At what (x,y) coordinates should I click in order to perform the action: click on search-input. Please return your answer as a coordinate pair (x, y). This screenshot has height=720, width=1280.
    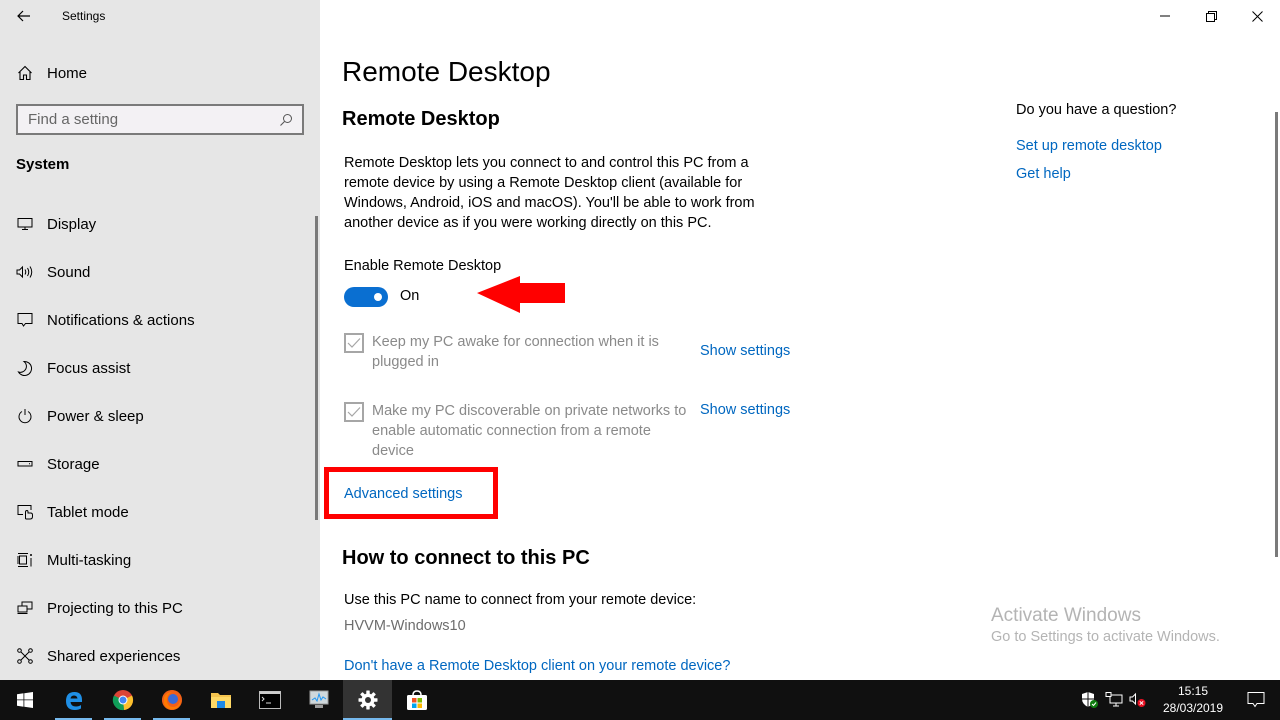
    Looking at the image, I should click on (153, 119).